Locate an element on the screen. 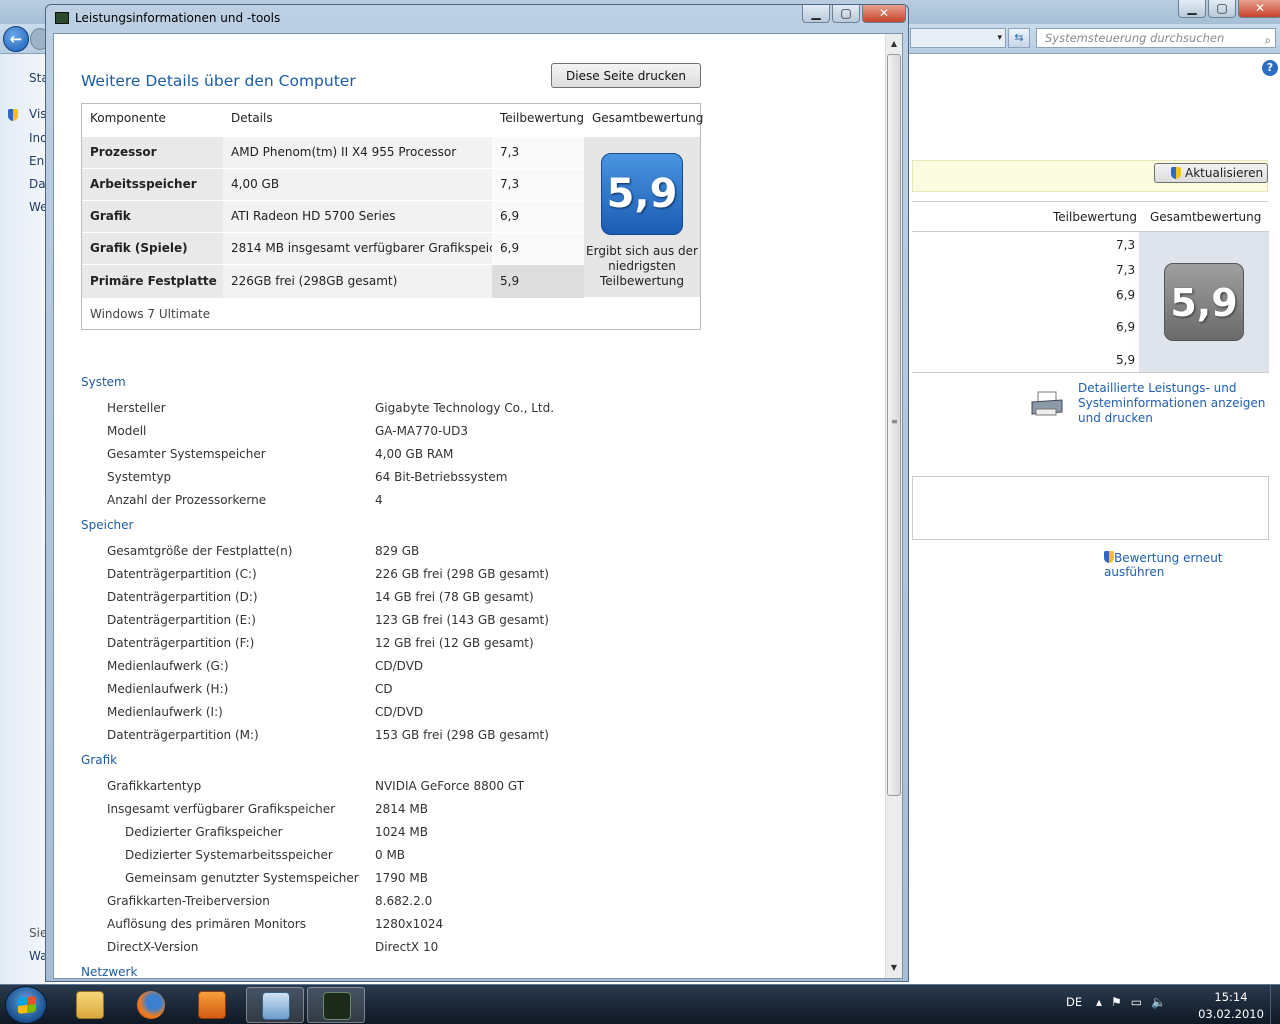  control-panel-icon is located at coordinates (276, 1006).